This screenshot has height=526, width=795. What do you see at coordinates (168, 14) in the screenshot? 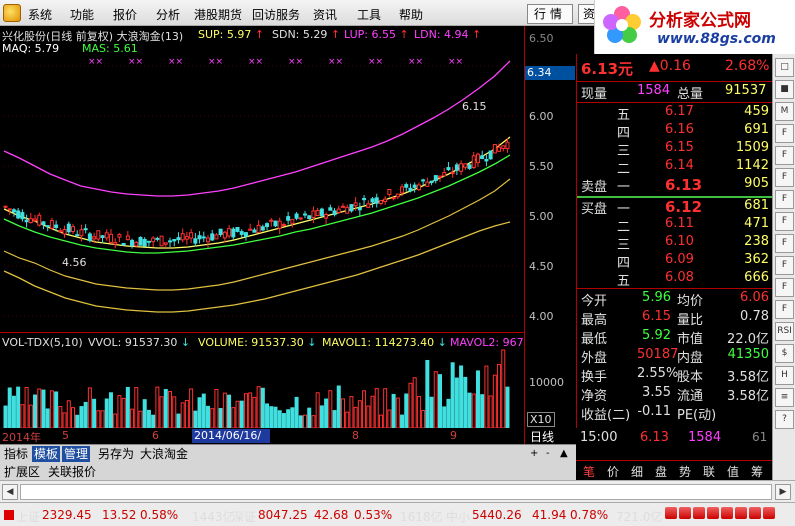
I see `menu-analysis: 分析` at bounding box center [168, 14].